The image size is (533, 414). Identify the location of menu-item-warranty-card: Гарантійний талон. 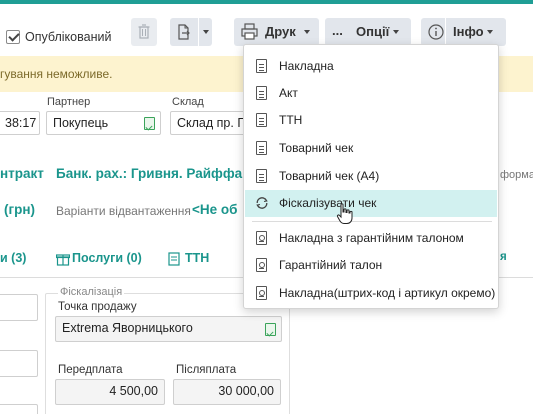
(371, 265).